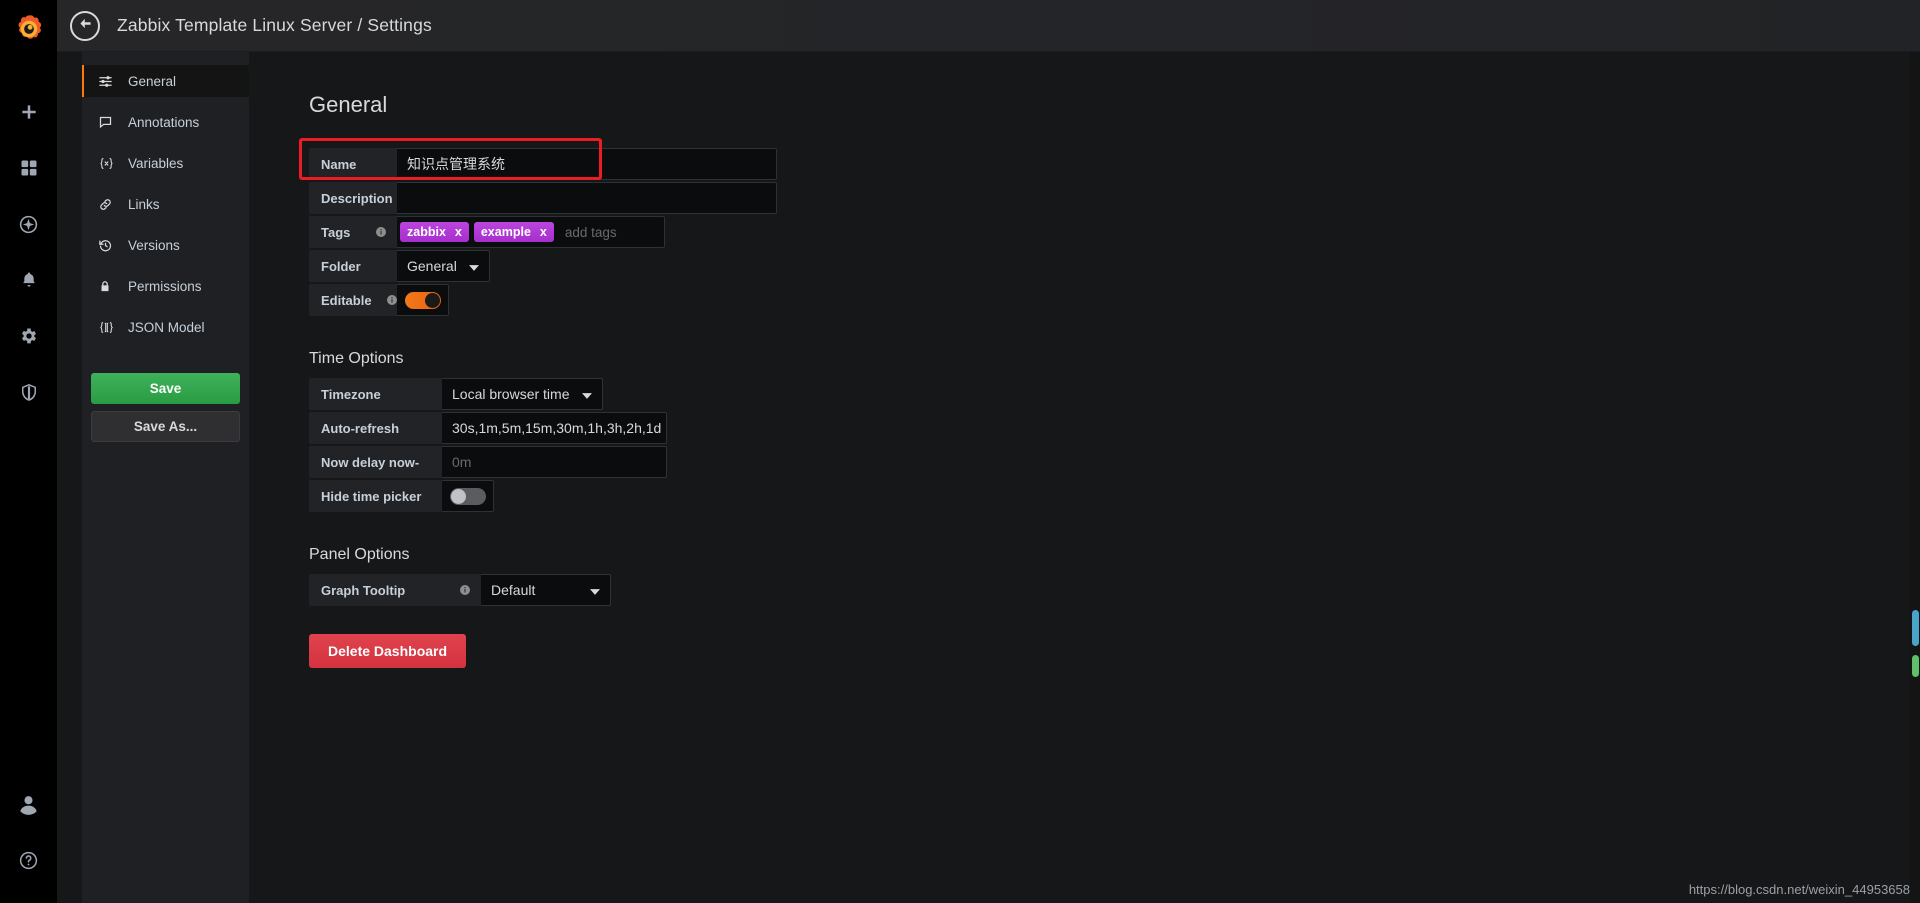 This screenshot has height=903, width=1920. Describe the element at coordinates (375, 462) in the screenshot. I see `now-delay-label: Now delay now-` at that location.